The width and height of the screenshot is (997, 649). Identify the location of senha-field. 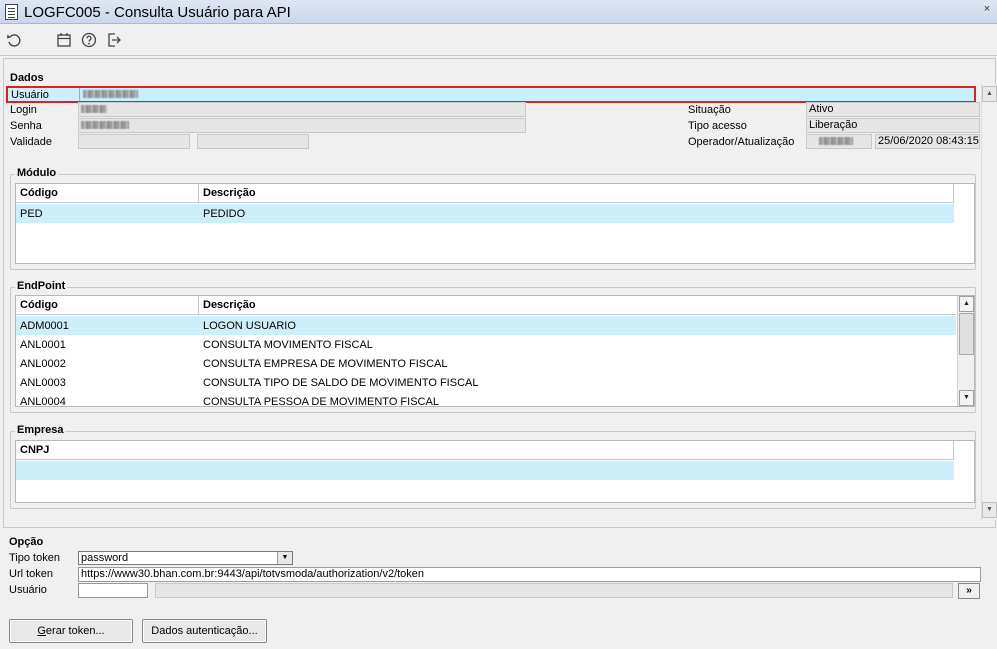
(302, 125).